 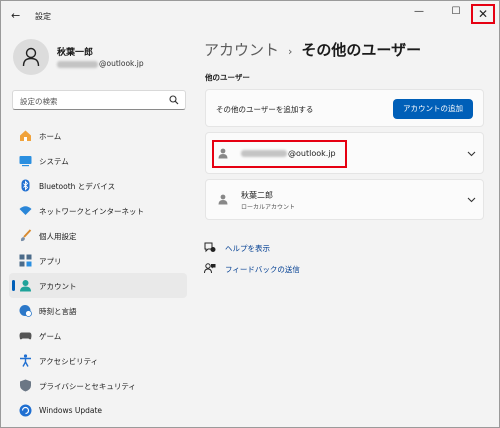 I want to click on maximize-icon: ☐, so click(x=456, y=11).